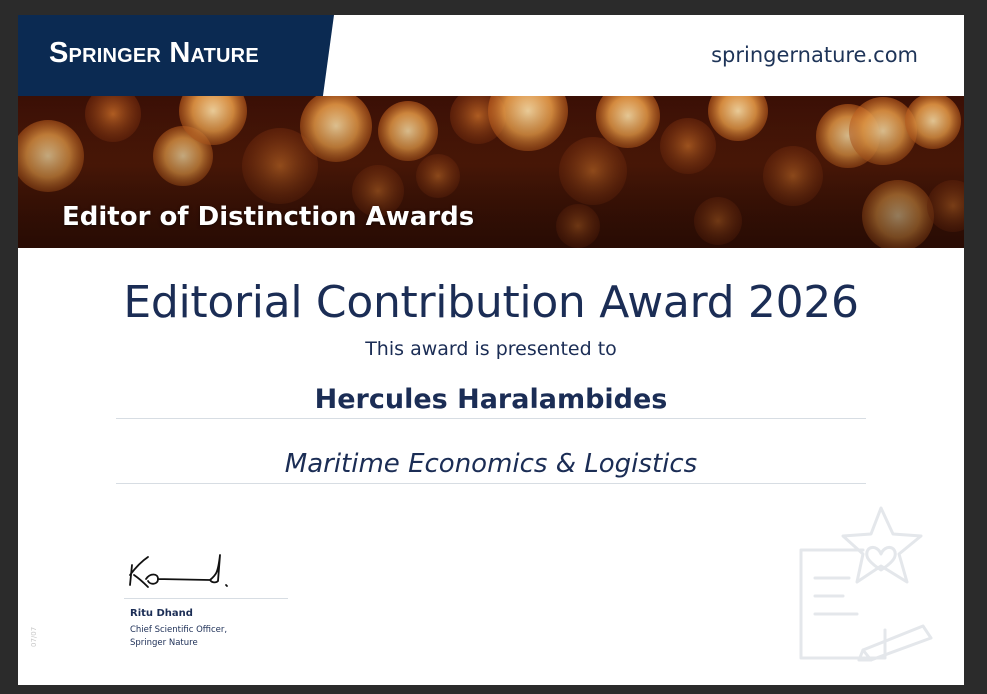 This screenshot has height=694, width=987. I want to click on signature-line, so click(206, 598).